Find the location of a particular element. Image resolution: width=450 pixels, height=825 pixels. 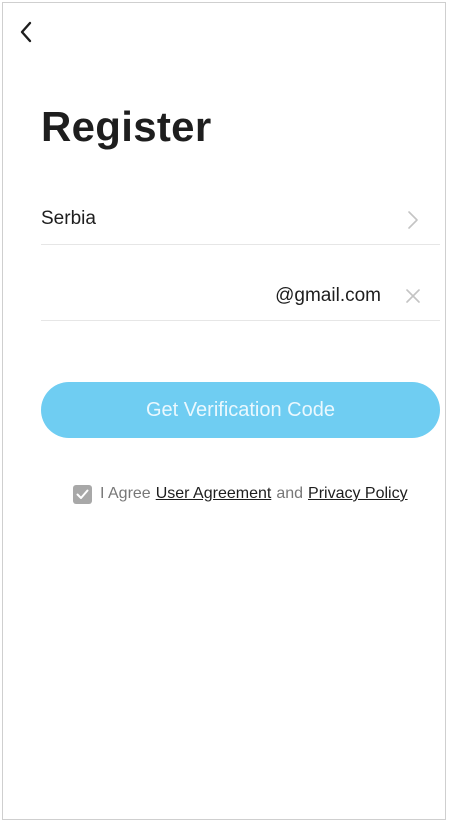

agree-prefix: I Agree is located at coordinates (125, 493).